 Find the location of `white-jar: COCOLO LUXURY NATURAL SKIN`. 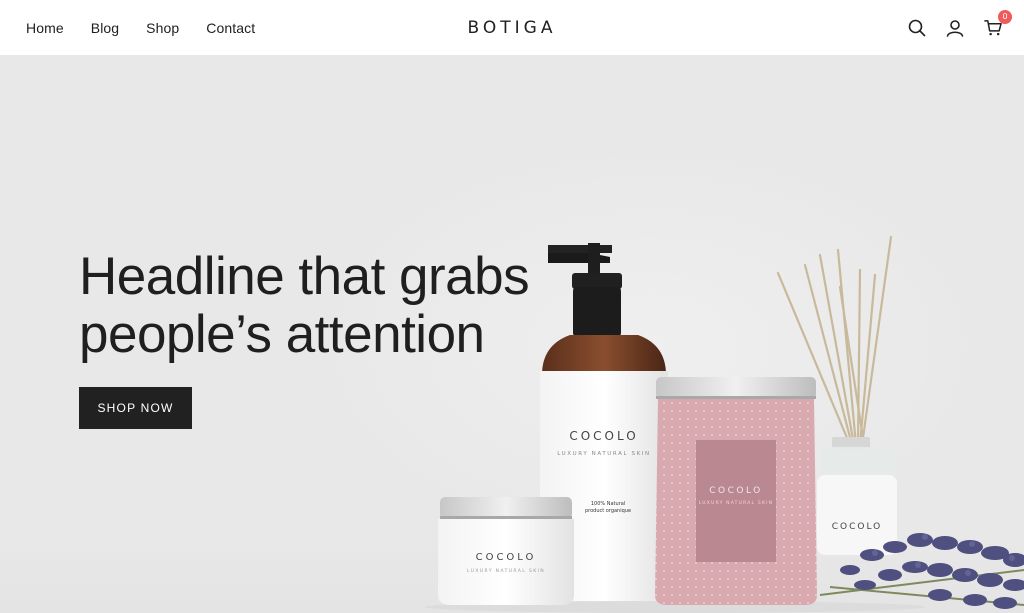

white-jar: COCOLO LUXURY NATURAL SKIN is located at coordinates (506, 551).